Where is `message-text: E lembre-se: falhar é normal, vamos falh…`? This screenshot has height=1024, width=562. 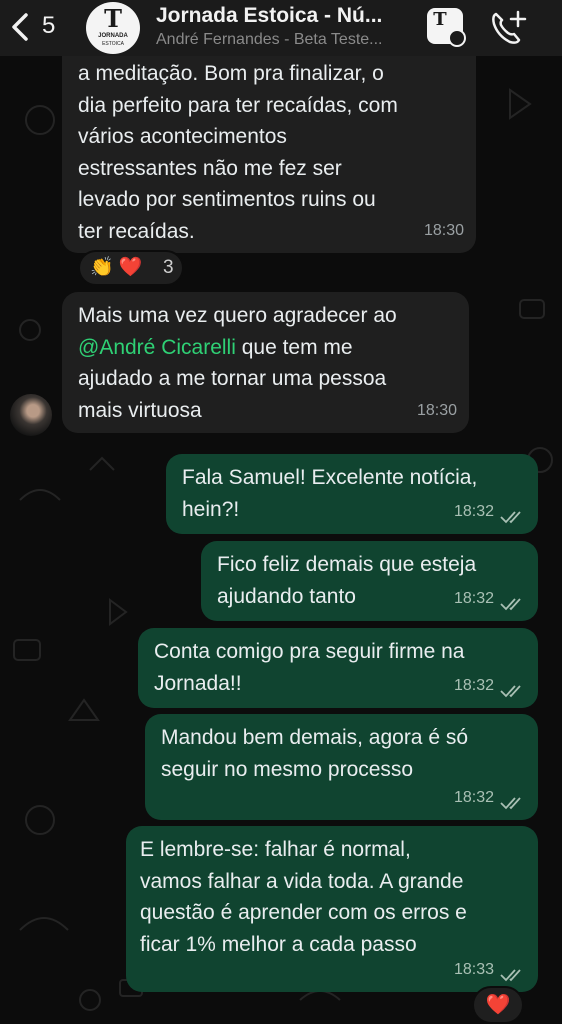
message-text: E lembre-se: falhar é normal, vamos falh… is located at coordinates (303, 897).